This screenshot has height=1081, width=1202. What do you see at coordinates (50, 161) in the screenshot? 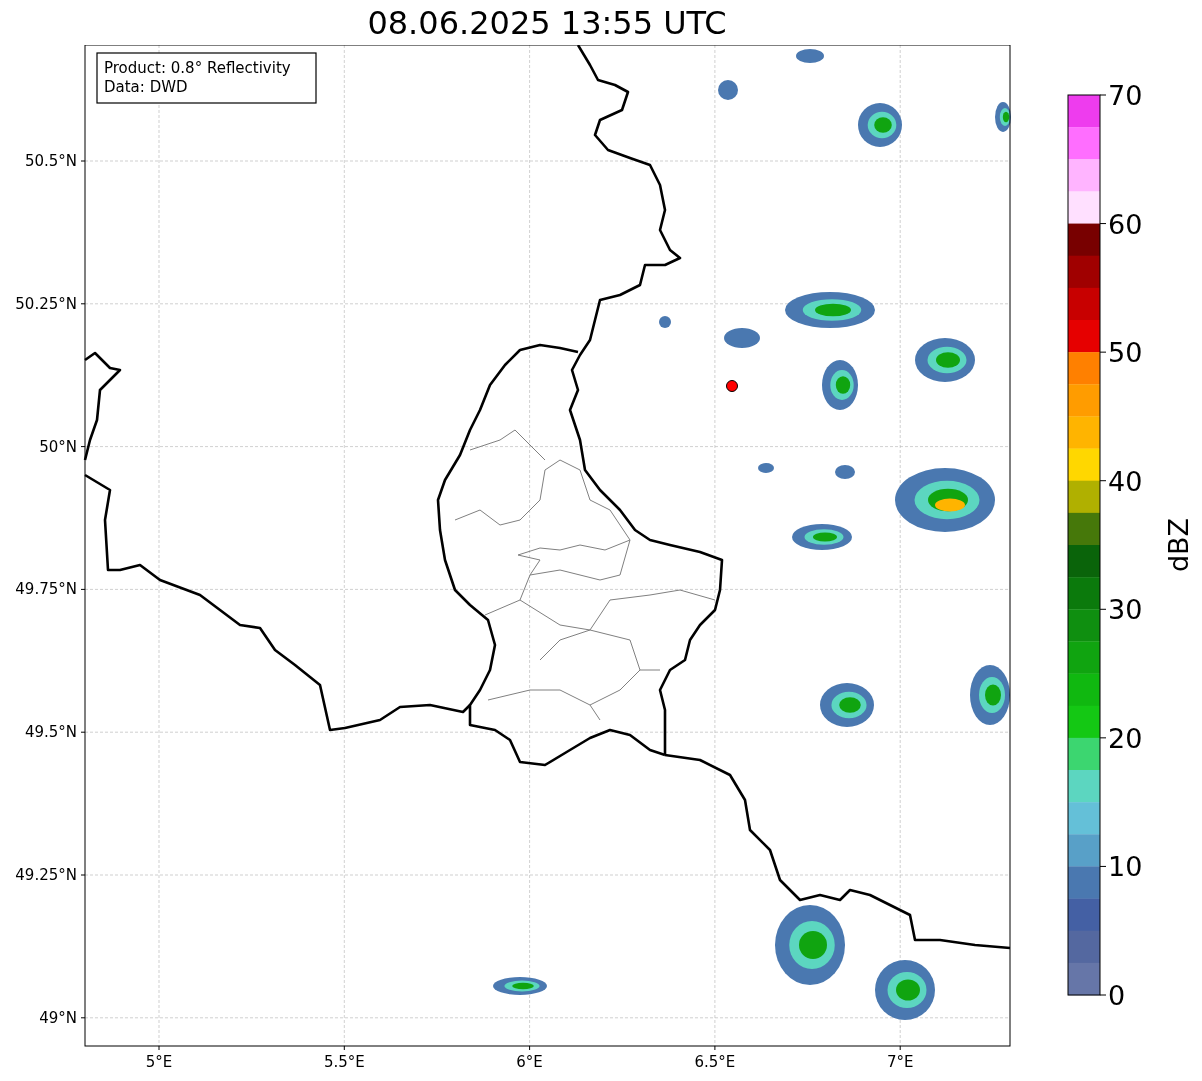
I see `latitude-label: 50.5°N` at bounding box center [50, 161].